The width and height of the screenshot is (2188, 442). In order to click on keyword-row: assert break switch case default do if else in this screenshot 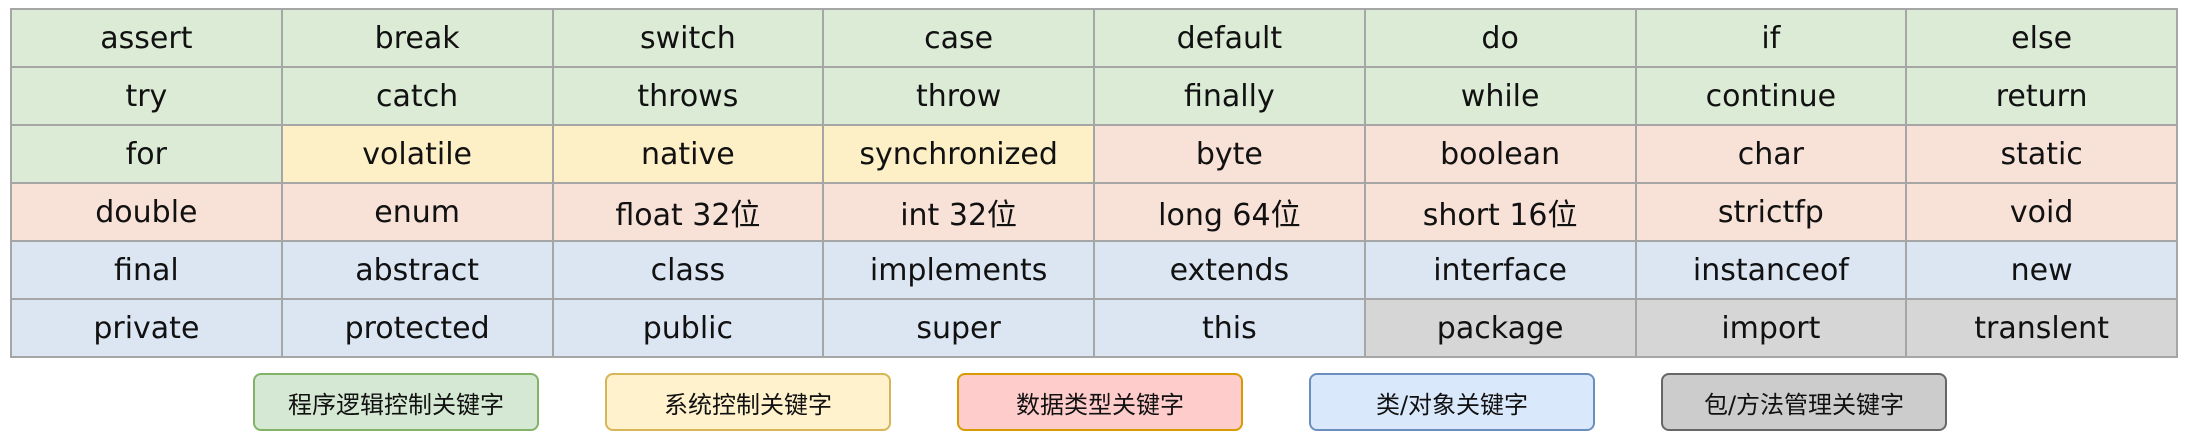, I will do `click(1094, 38)`.